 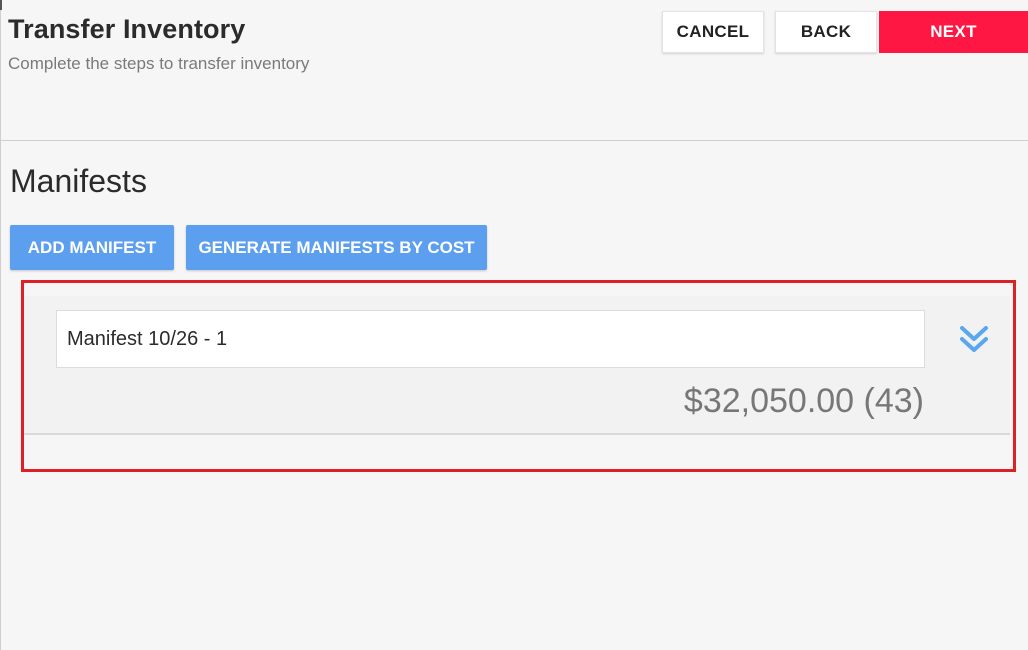 What do you see at coordinates (127, 29) in the screenshot?
I see `page-title: Transfer Inventory` at bounding box center [127, 29].